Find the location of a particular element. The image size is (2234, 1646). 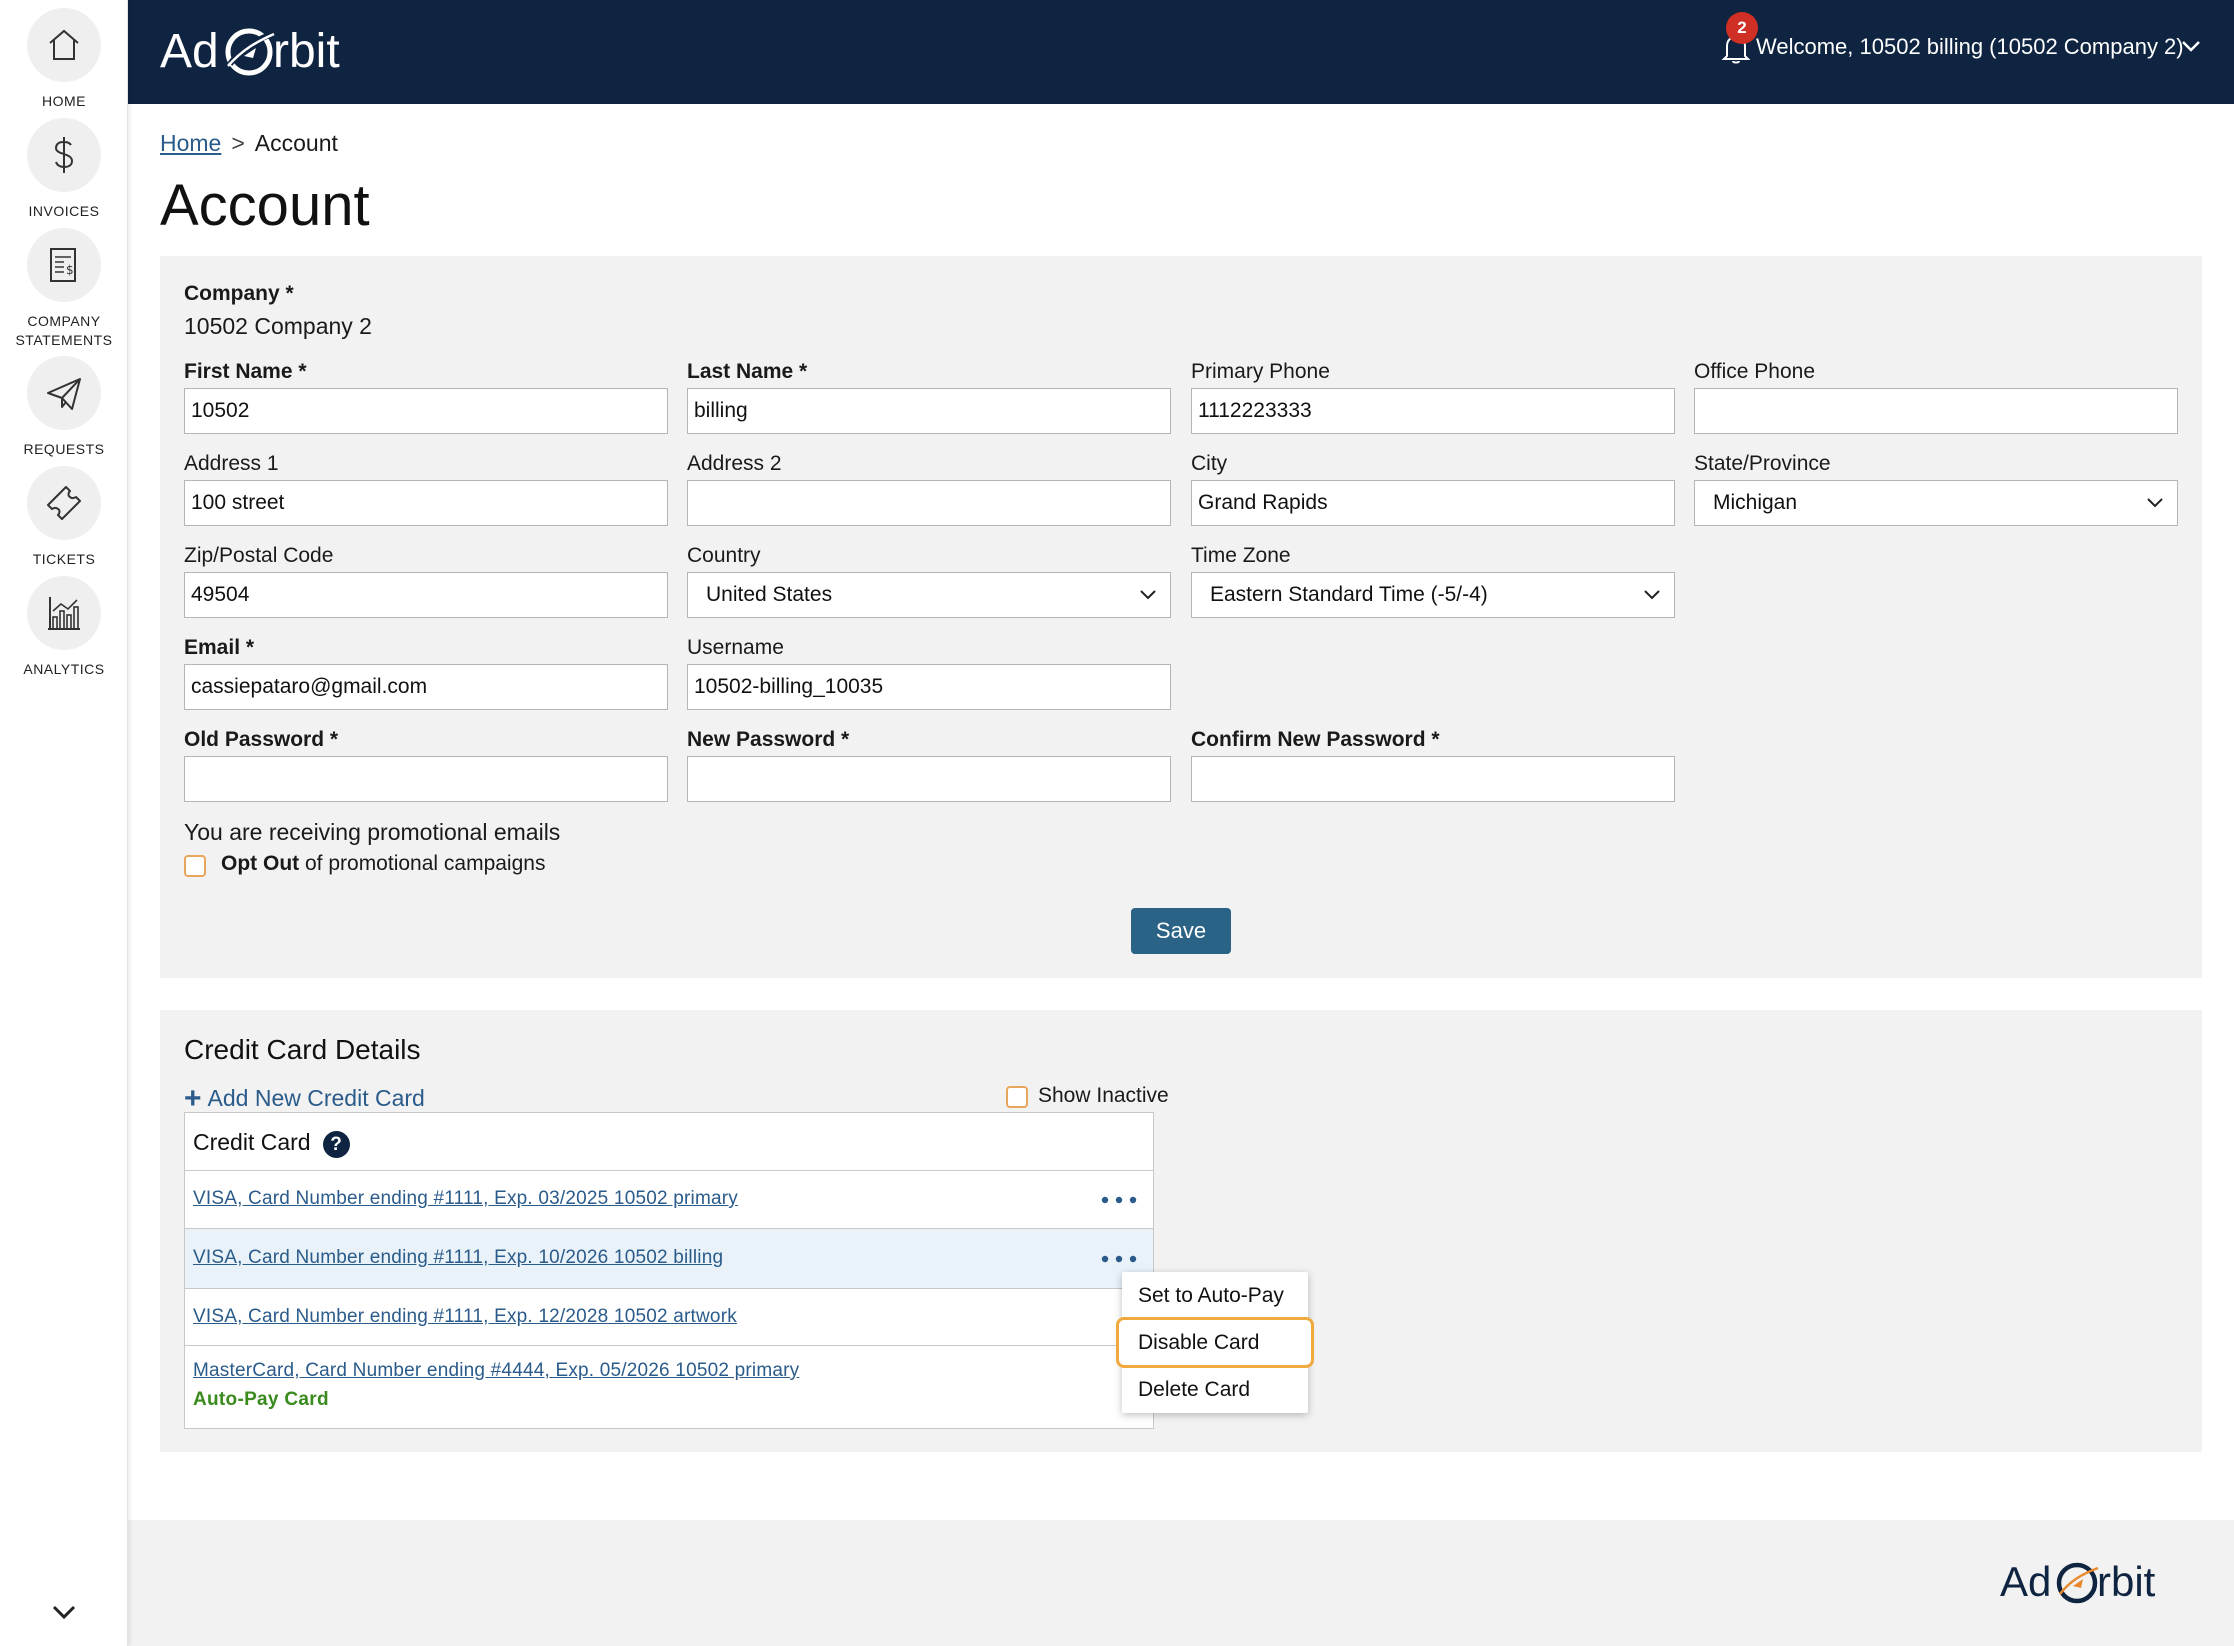

page-title: Account is located at coordinates (265, 205).